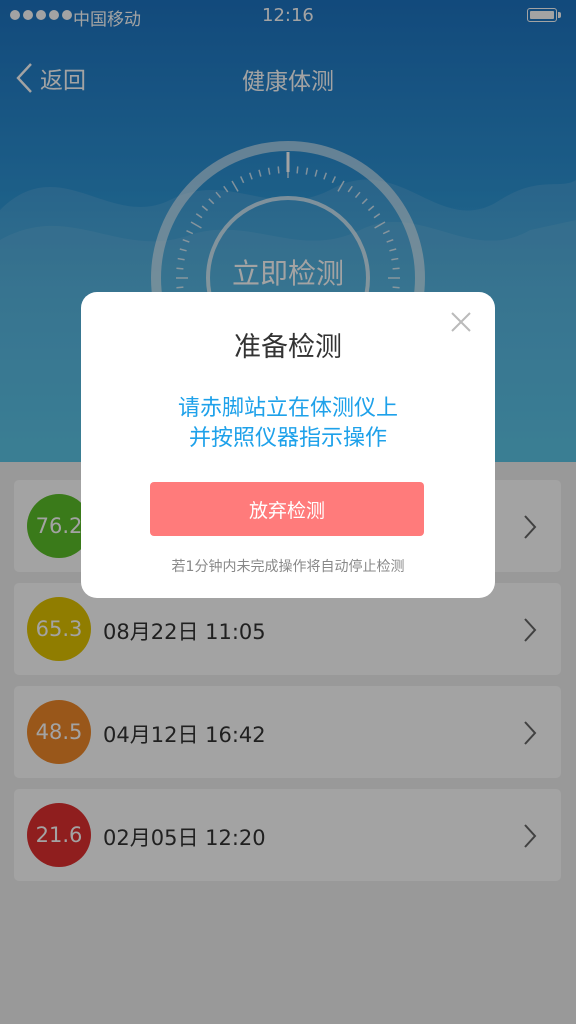 This screenshot has width=576, height=1024. I want to click on instruction-line-2: 并按照仪器指示操作, so click(287, 438).